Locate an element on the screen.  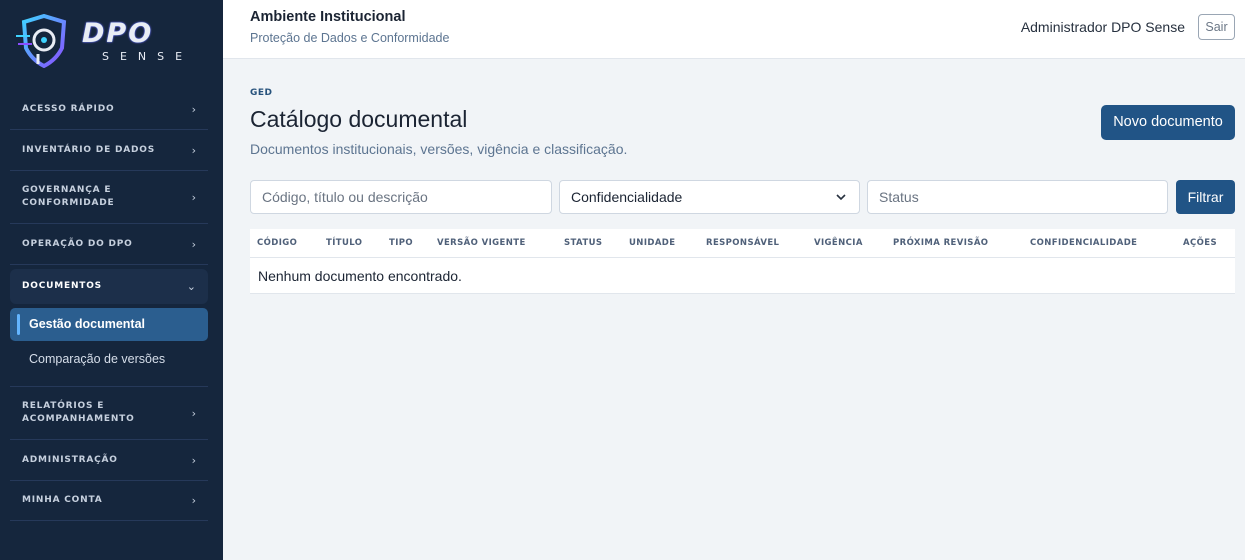
sidebar-item-administracao: ADMINISTRAÇÃO › is located at coordinates (109, 460).